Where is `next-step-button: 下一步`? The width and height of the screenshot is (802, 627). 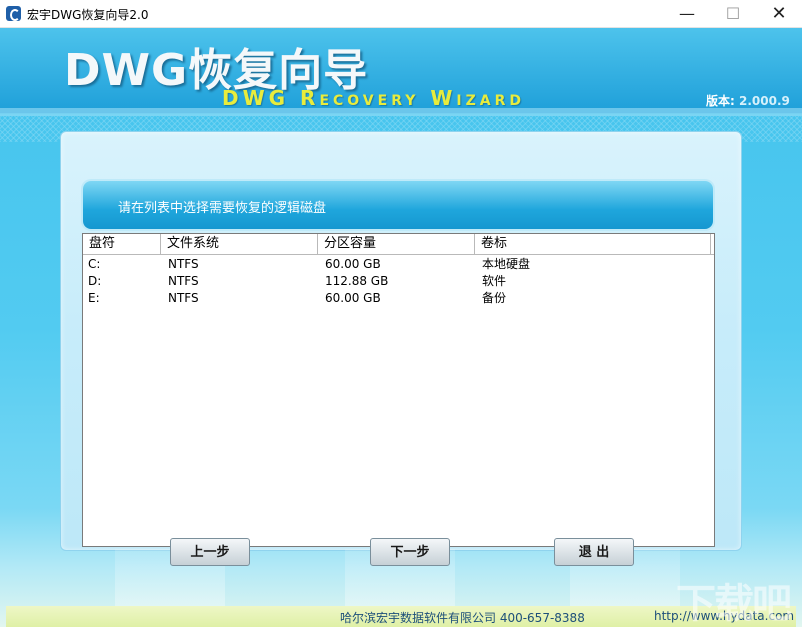 next-step-button: 下一步 is located at coordinates (410, 552).